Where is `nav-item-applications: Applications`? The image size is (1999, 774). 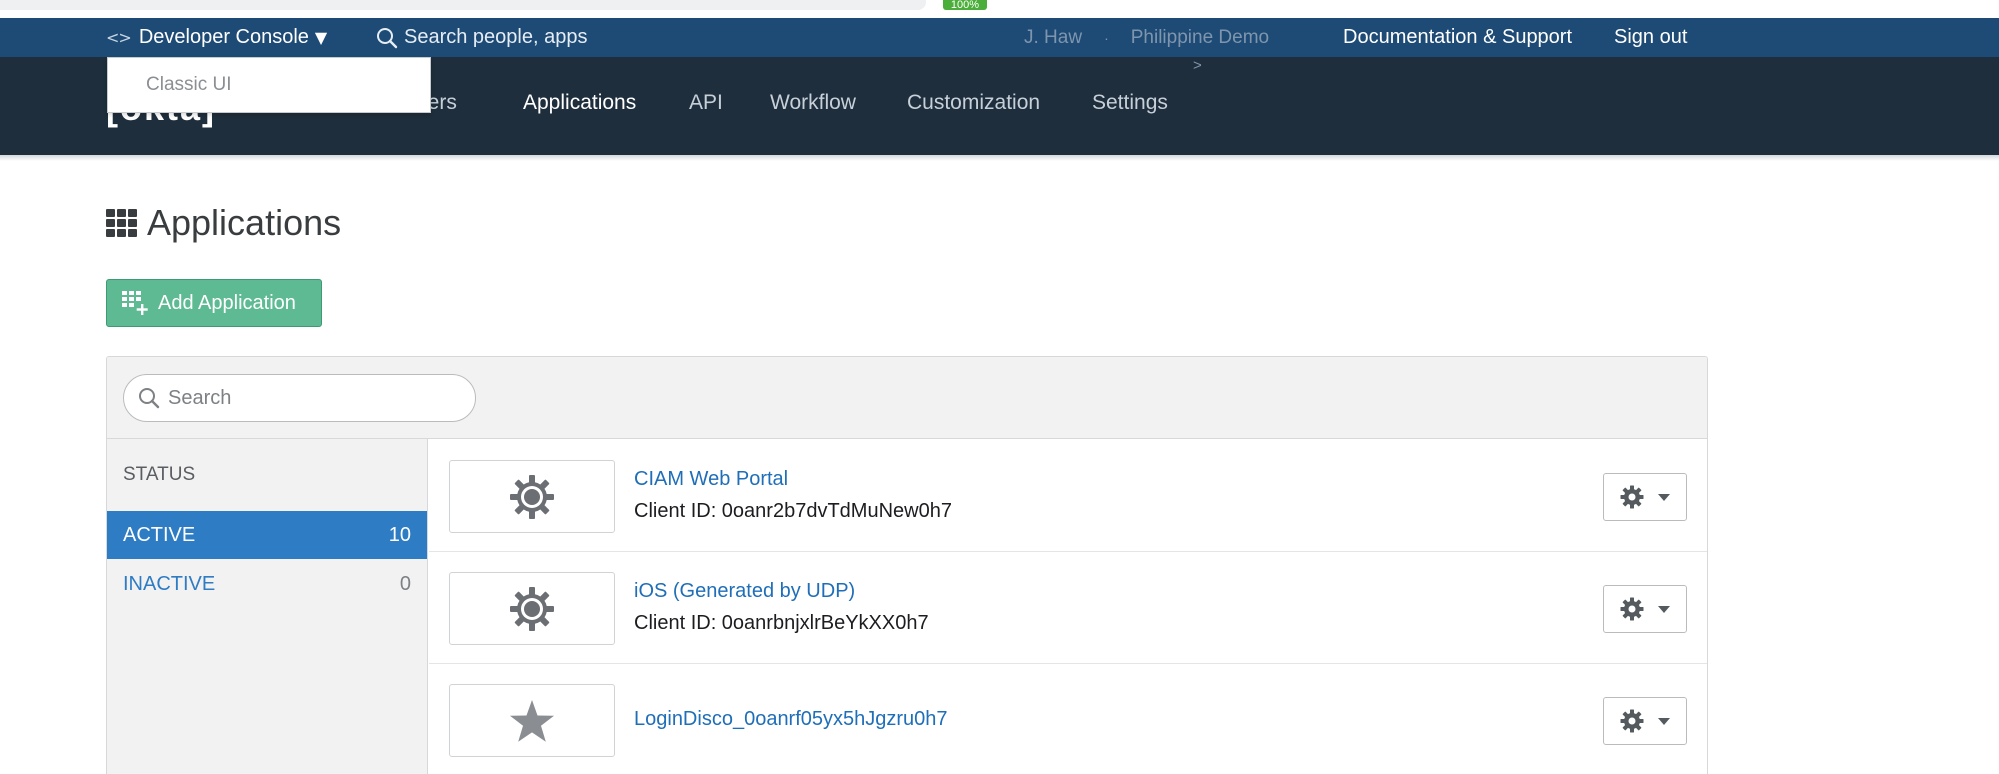 nav-item-applications: Applications is located at coordinates (579, 103).